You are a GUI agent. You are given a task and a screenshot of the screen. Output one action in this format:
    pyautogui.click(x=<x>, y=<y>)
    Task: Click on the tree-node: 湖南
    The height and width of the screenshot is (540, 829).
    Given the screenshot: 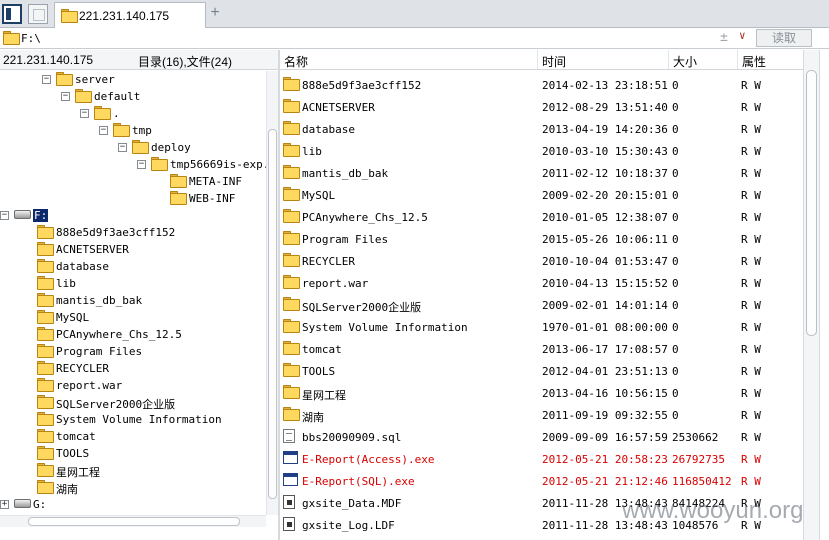 What is the action you would take?
    pyautogui.click(x=133, y=487)
    